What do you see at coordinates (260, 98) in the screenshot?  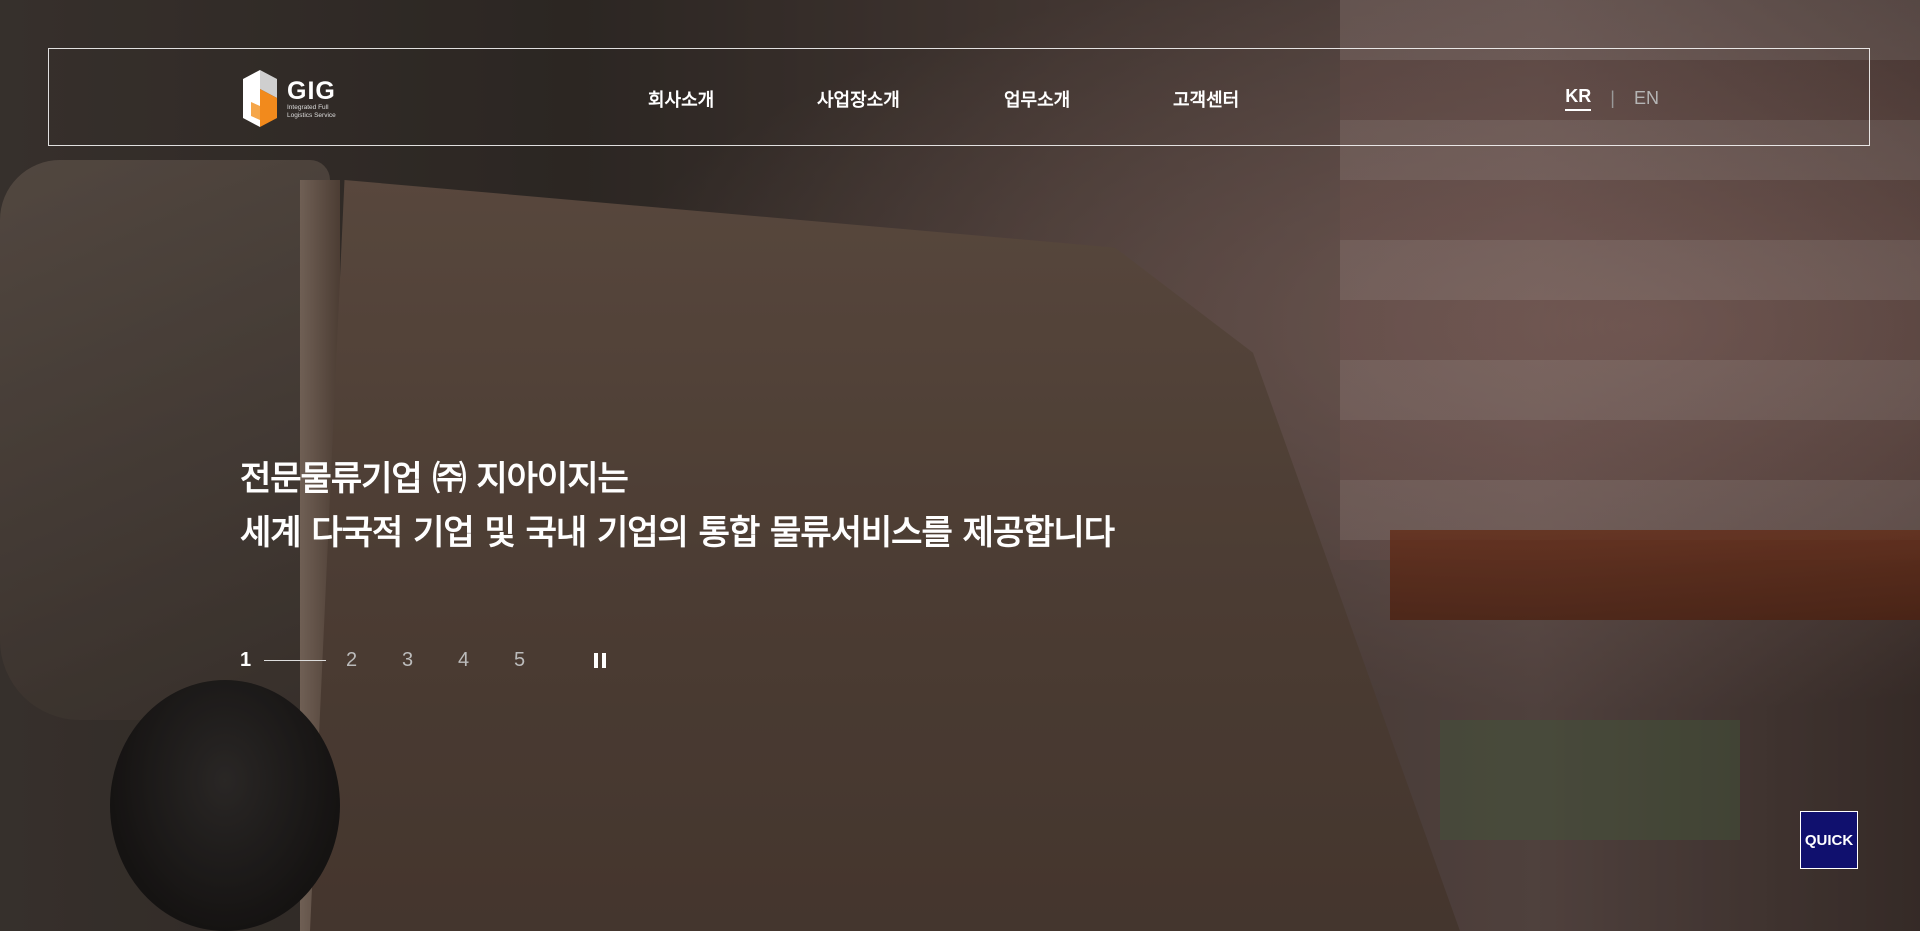 I see `gig-cube-logo-icon` at bounding box center [260, 98].